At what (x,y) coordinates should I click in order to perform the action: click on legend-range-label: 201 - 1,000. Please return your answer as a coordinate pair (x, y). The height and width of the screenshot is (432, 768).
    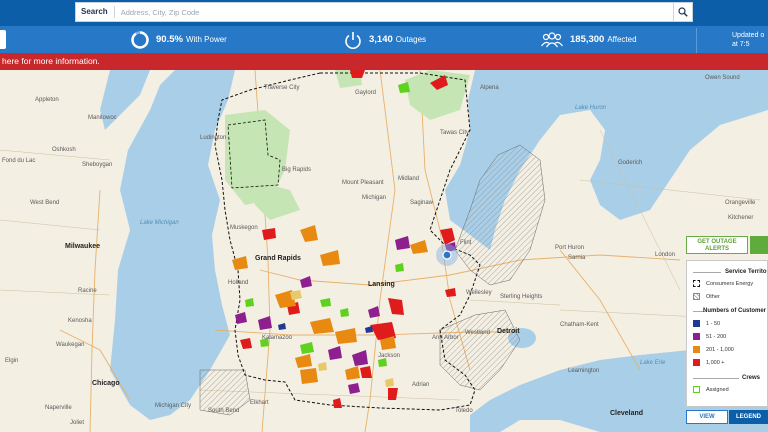
    Looking at the image, I should click on (720, 349).